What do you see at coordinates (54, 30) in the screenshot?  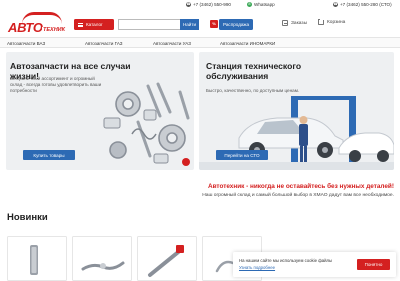 I see `logo-subtext: ТЕХНИК` at bounding box center [54, 30].